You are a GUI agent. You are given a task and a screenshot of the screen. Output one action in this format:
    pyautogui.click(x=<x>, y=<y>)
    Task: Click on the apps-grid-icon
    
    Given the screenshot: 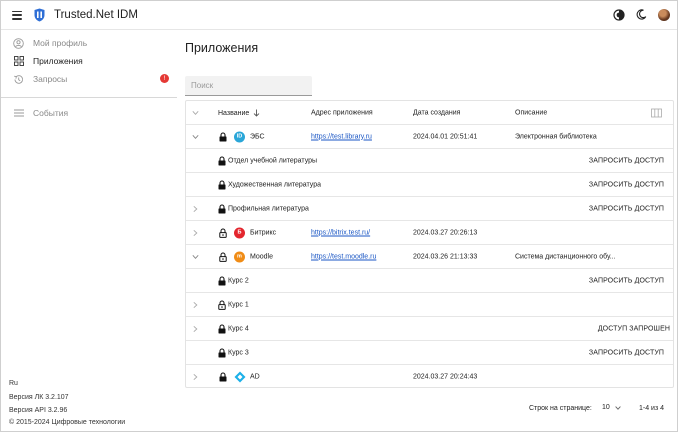 What is the action you would take?
    pyautogui.click(x=18, y=61)
    